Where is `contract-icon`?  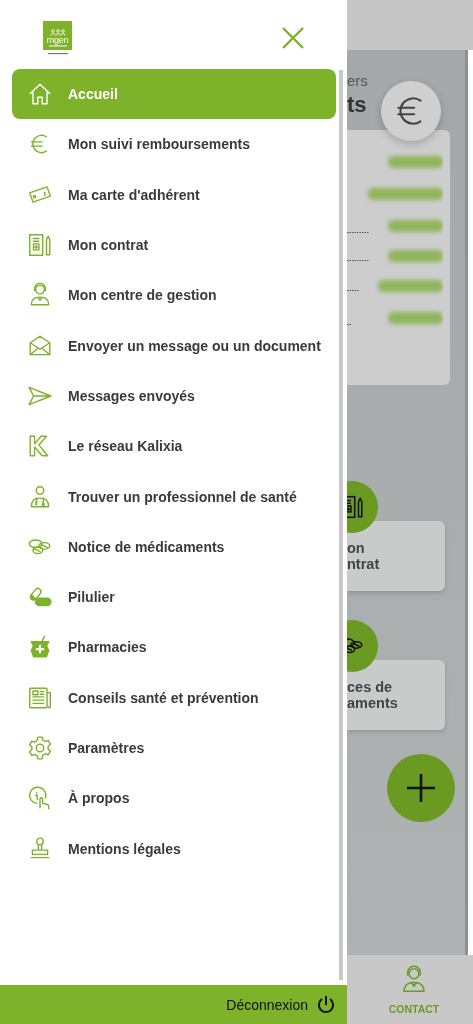 contract-icon is located at coordinates (40, 245).